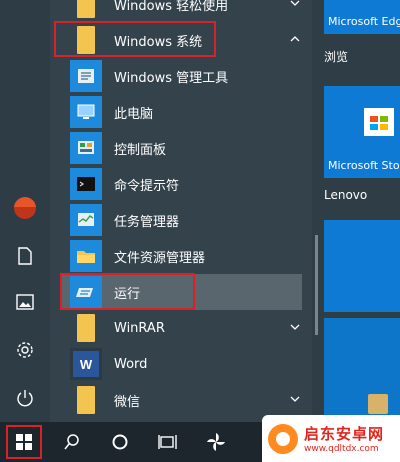  Describe the element at coordinates (362, 132) in the screenshot. I see `tile-microsoft-store: Microsoft Store` at that location.